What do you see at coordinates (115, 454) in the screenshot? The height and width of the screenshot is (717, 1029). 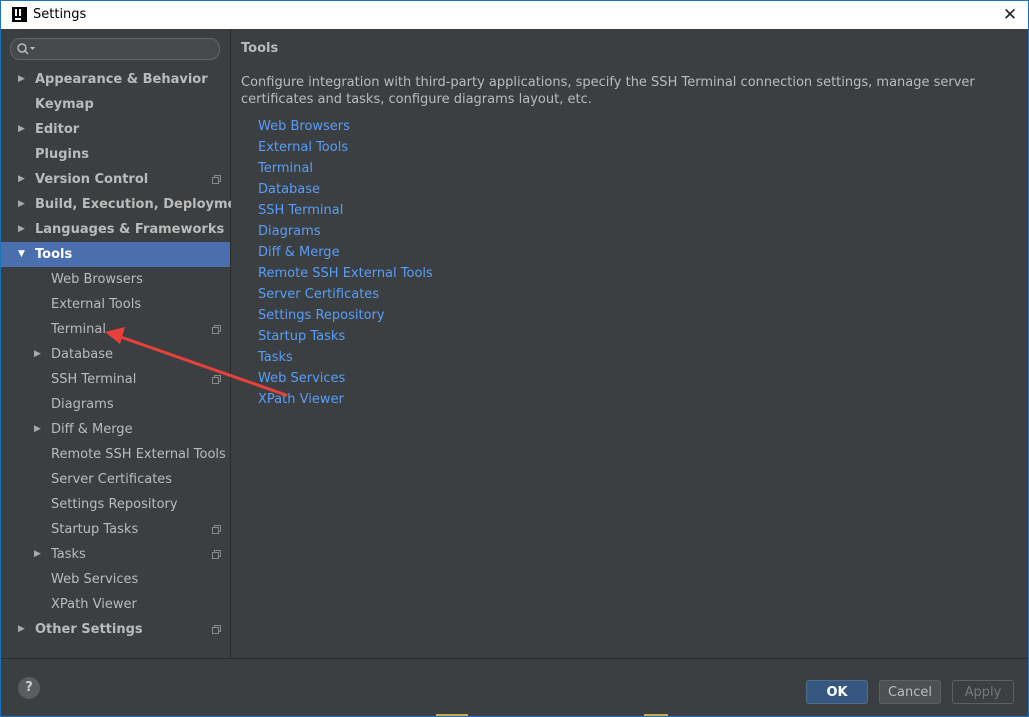 I see `tree-item-remote-ssh-external-tools: Remote SSH External Tools` at bounding box center [115, 454].